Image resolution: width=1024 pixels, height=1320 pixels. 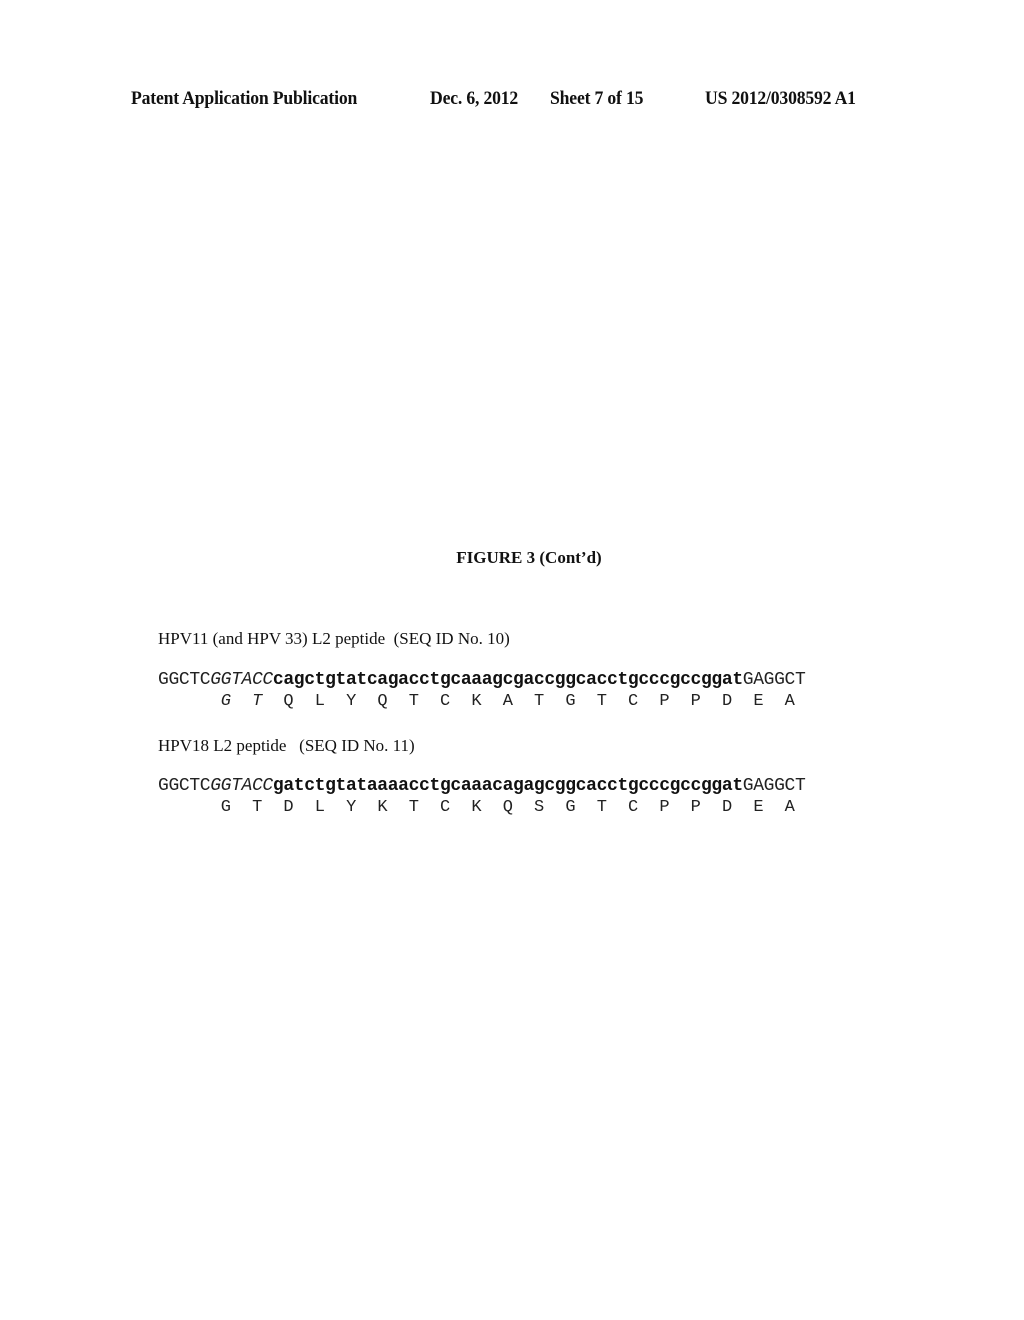 What do you see at coordinates (780, 98) in the screenshot?
I see `patent-number: US 2012/0308592 A1` at bounding box center [780, 98].